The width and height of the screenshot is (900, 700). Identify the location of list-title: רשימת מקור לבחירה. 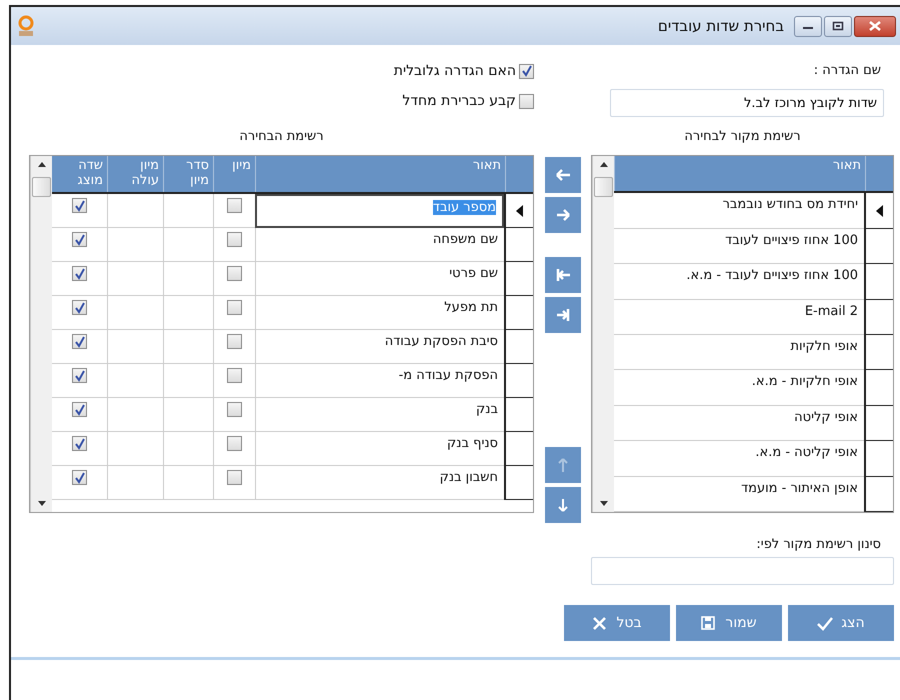
(742, 137).